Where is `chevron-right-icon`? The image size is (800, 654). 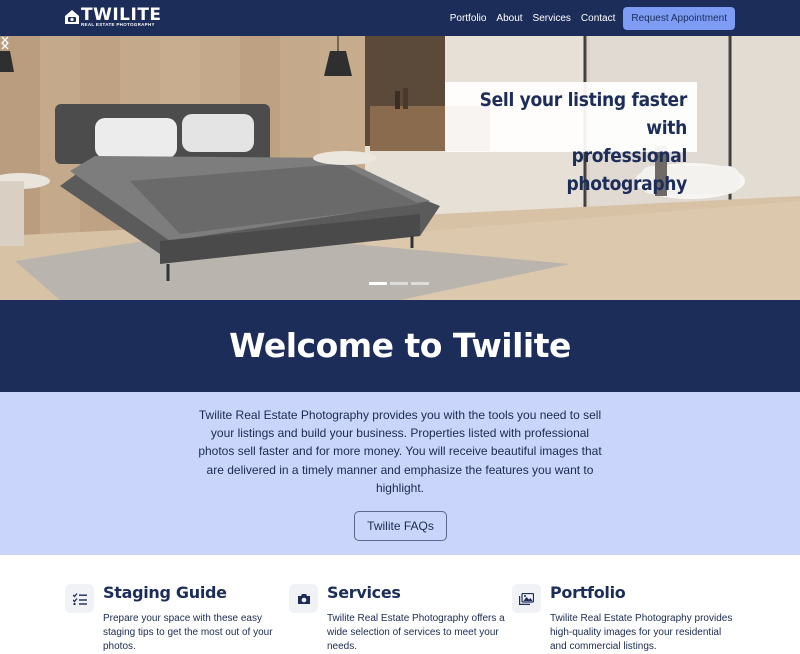
chevron-right-icon is located at coordinates (5, 43).